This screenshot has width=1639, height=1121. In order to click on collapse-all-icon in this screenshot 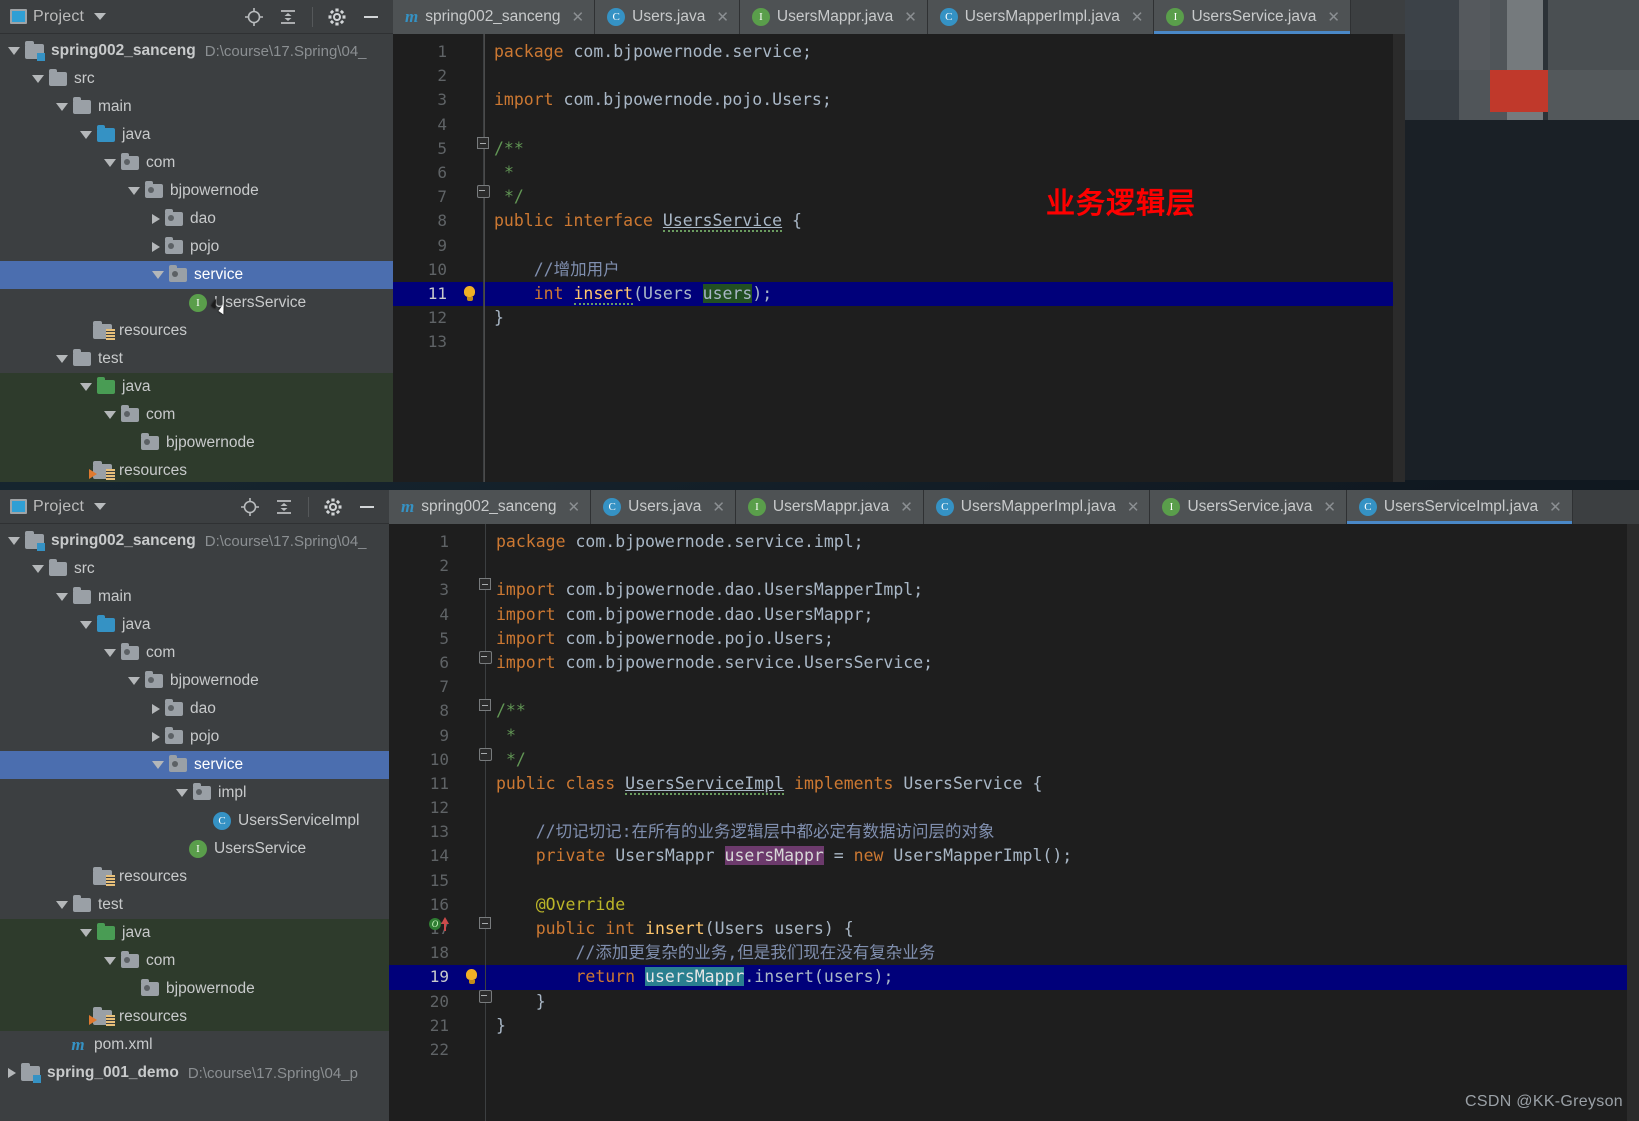, I will do `click(284, 507)`.